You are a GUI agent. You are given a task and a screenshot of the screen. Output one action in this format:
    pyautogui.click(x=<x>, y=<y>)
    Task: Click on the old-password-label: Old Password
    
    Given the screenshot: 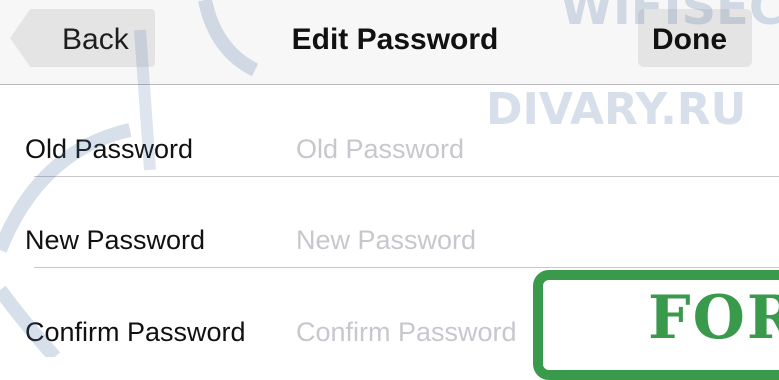 What is the action you would take?
    pyautogui.click(x=109, y=149)
    